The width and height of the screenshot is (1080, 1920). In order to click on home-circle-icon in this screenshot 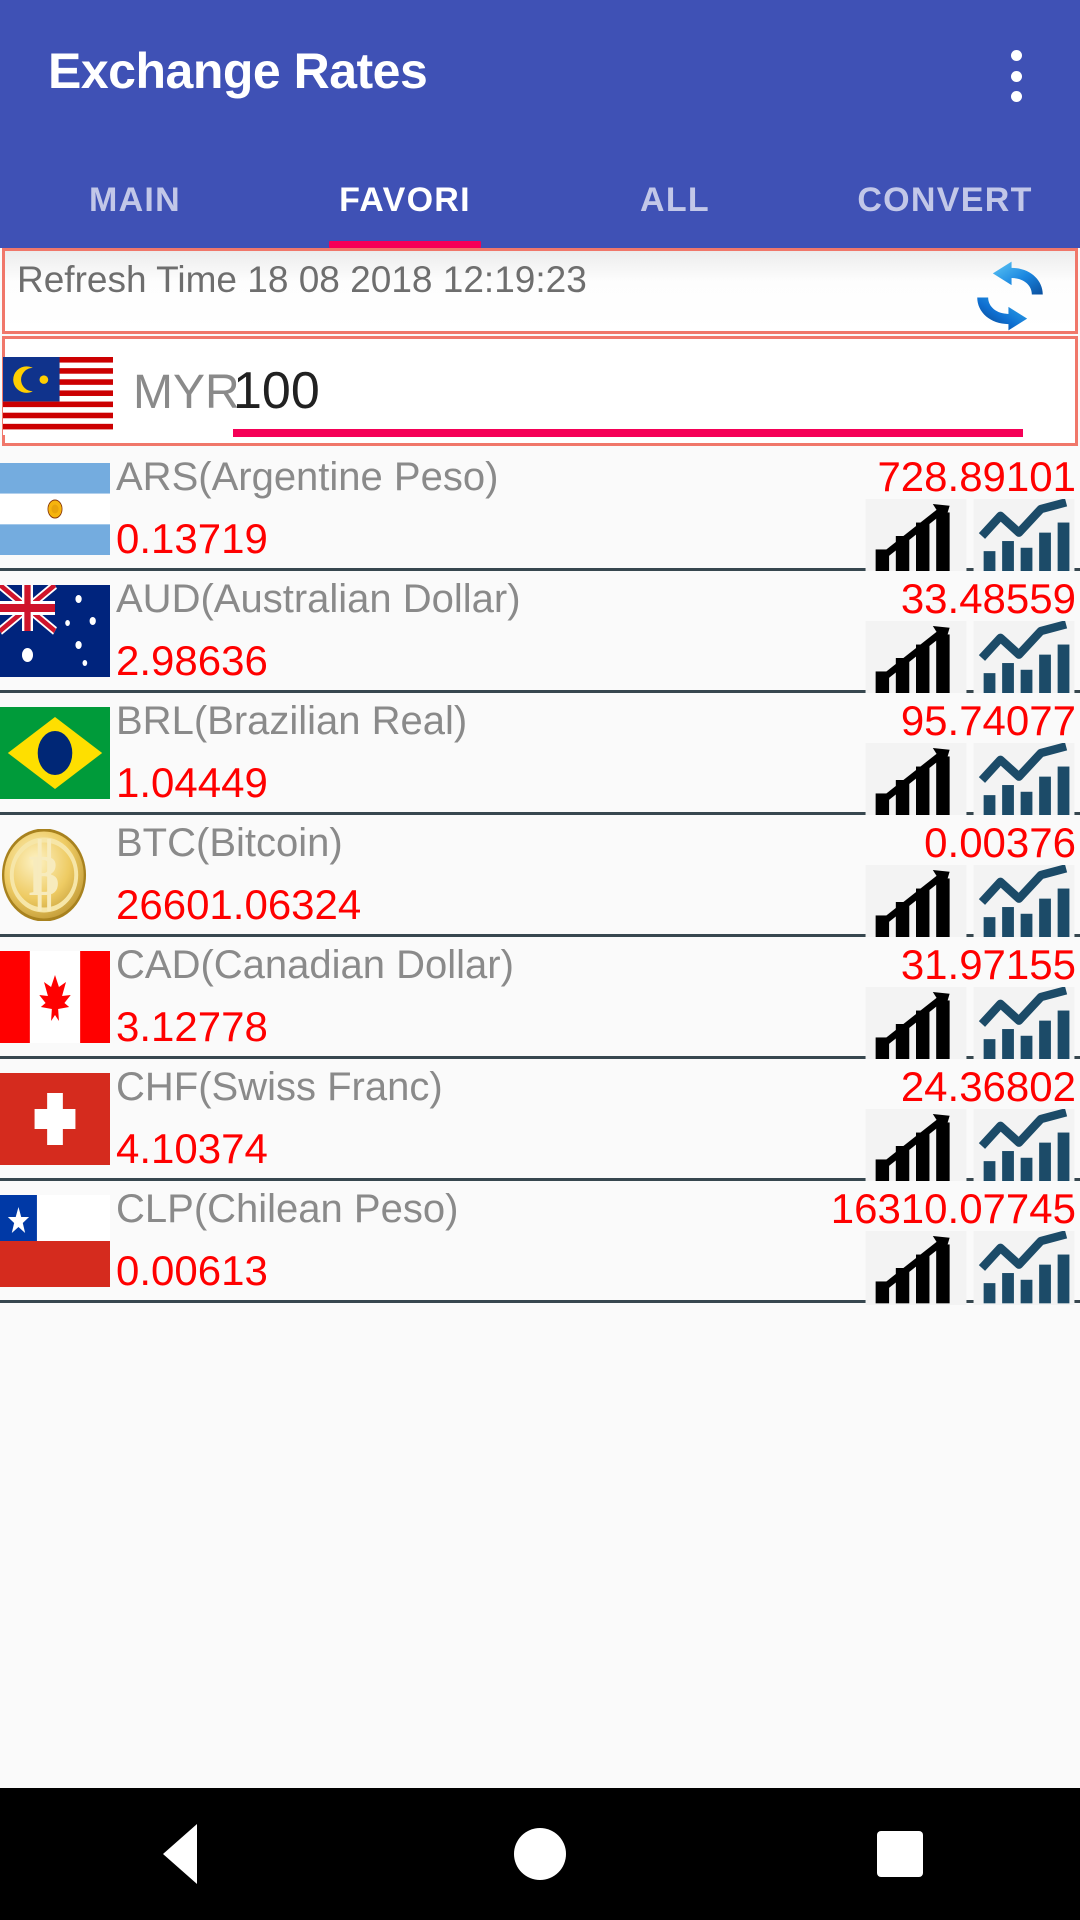, I will do `click(540, 1854)`.